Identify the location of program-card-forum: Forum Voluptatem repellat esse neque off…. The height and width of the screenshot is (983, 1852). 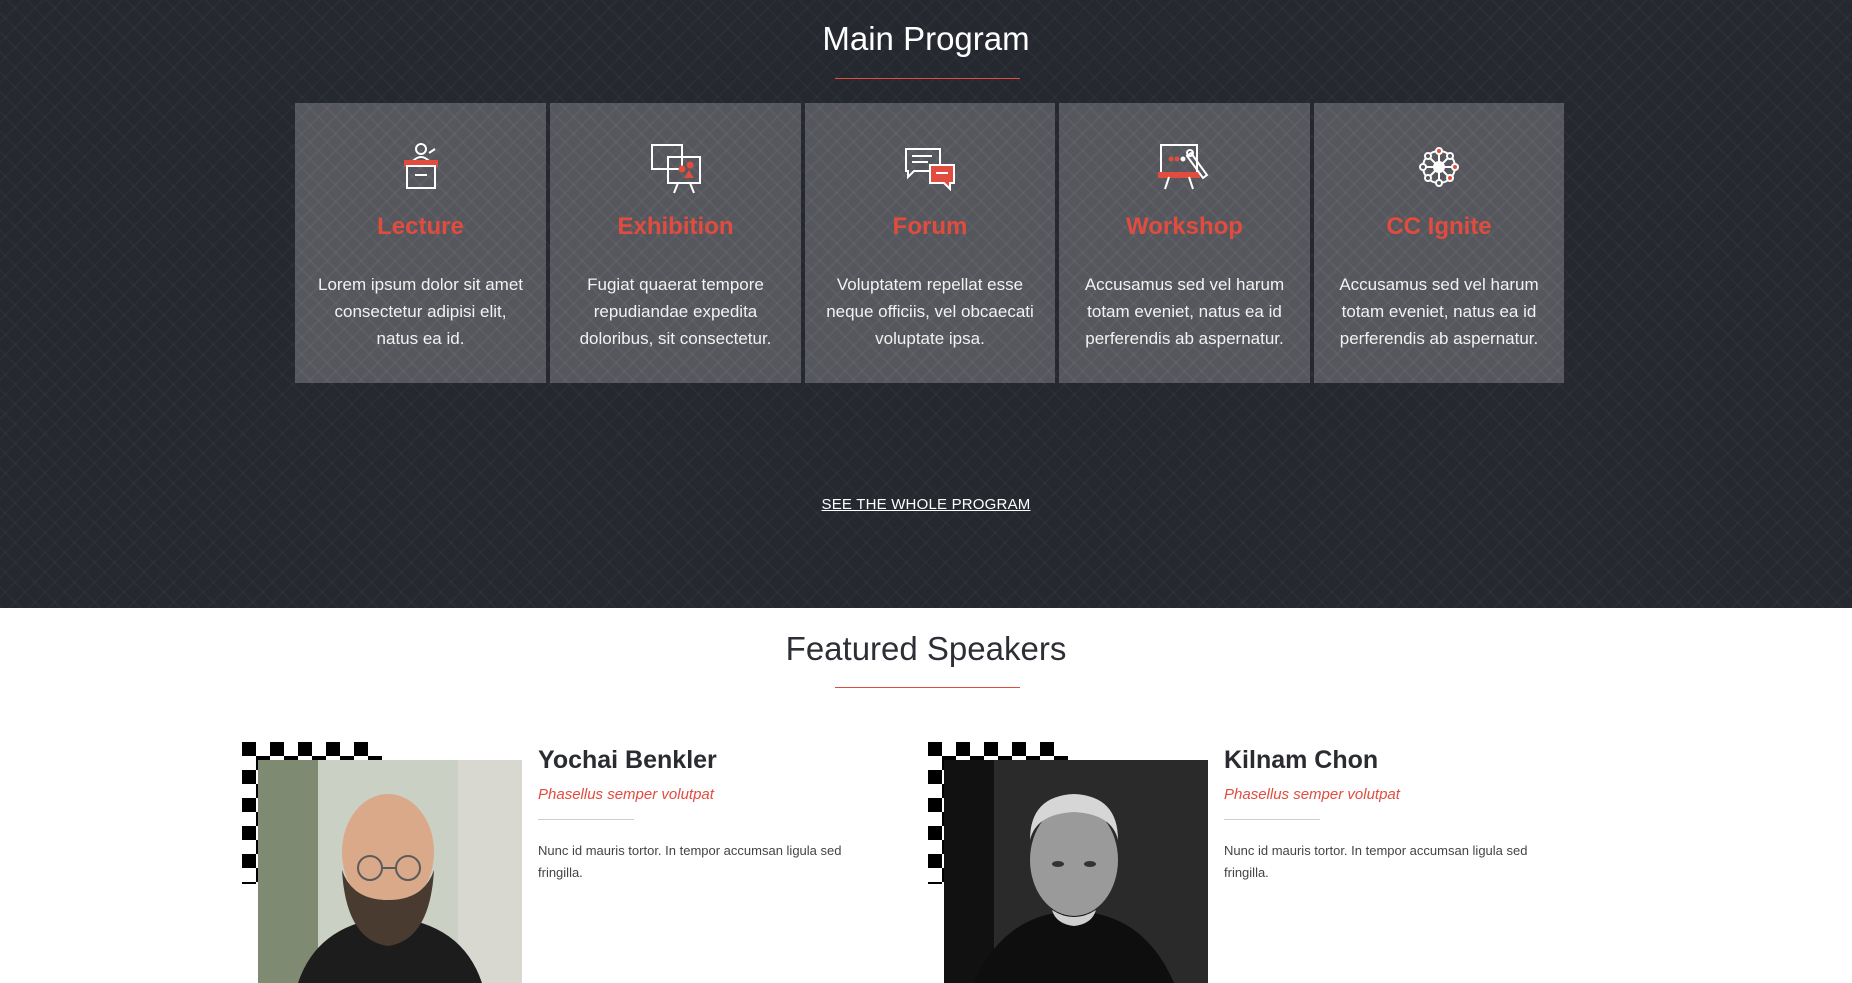
(930, 243).